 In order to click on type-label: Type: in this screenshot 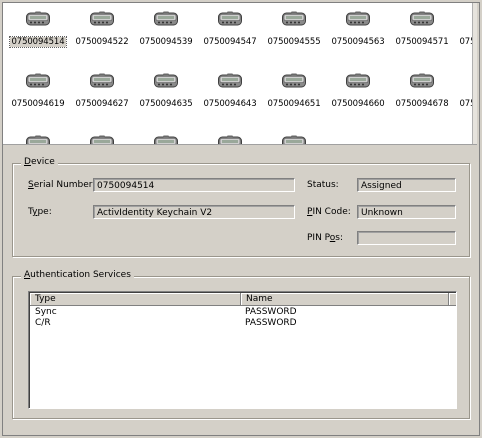, I will do `click(40, 212)`.